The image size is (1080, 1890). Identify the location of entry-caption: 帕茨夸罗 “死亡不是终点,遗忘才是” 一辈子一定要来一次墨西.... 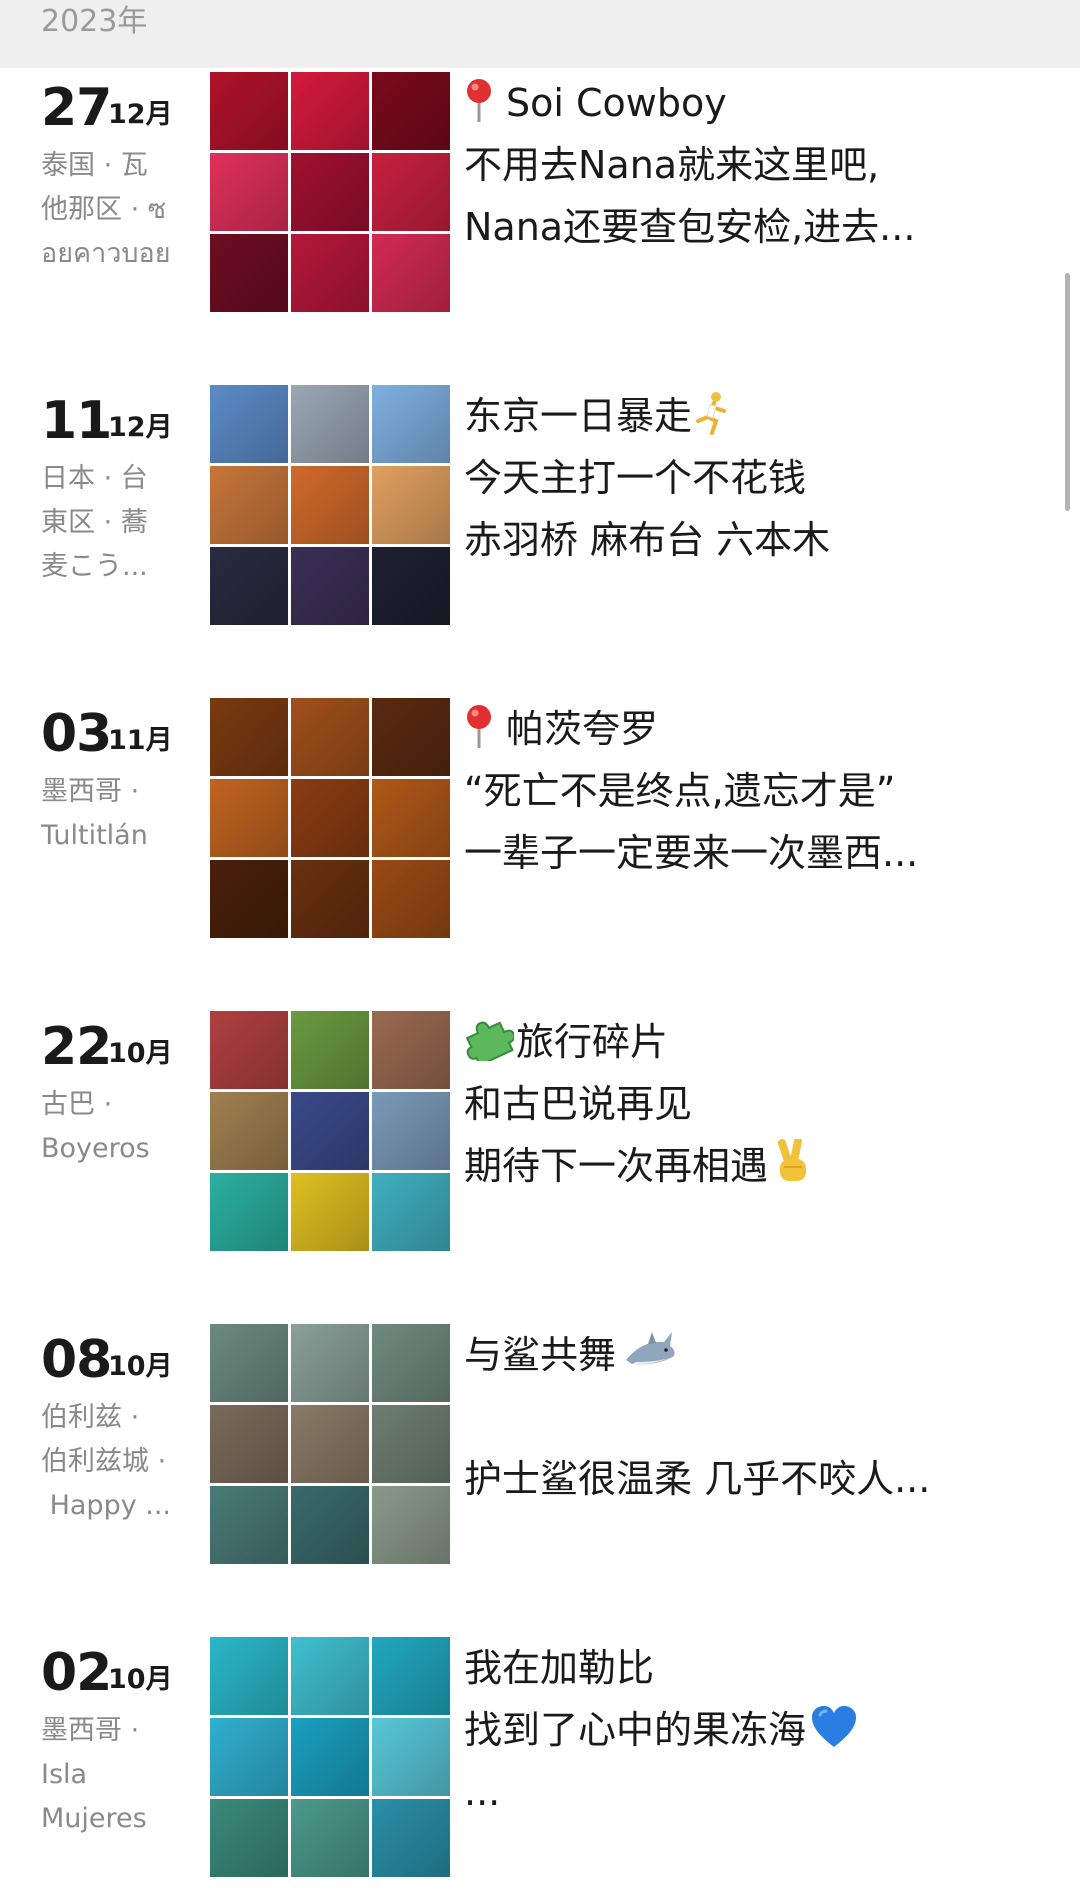
(744, 791).